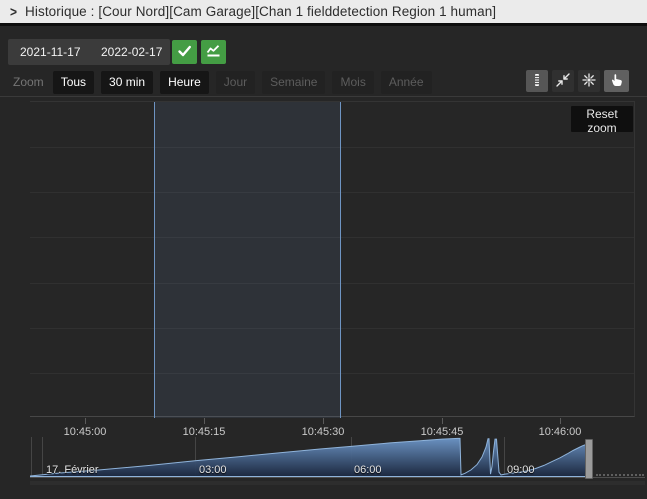  I want to click on compress-arrows-icon, so click(563, 81).